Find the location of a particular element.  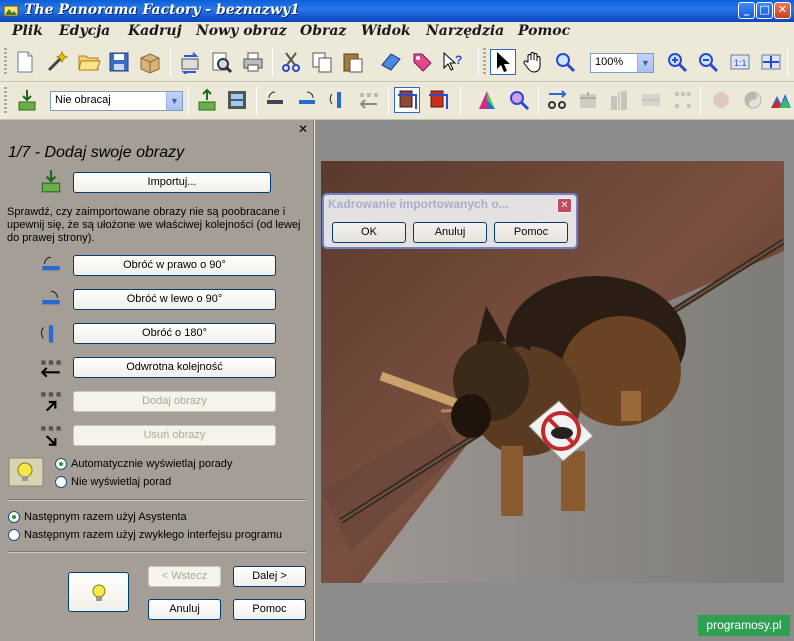

package-icon is located at coordinates (150, 62).